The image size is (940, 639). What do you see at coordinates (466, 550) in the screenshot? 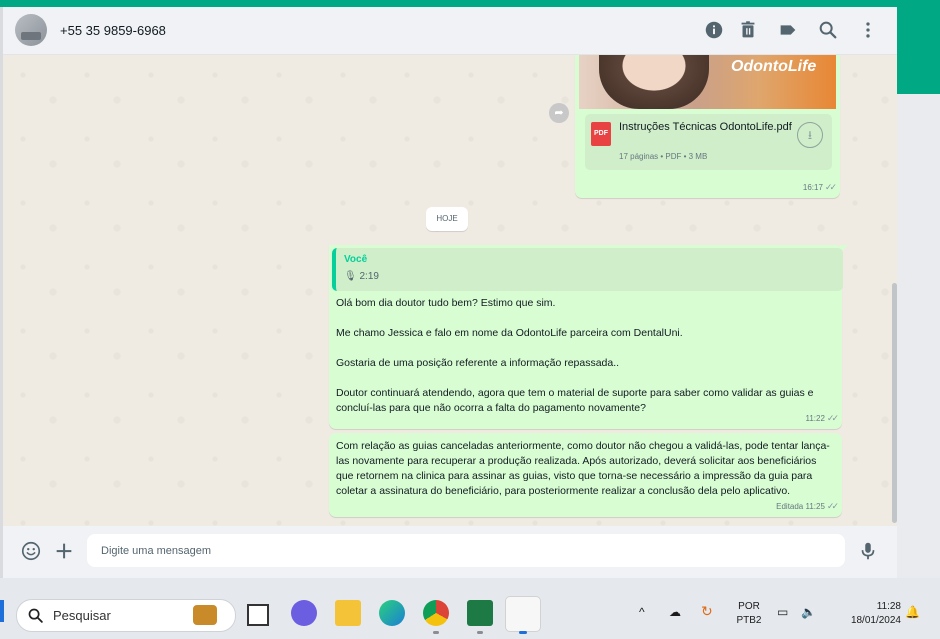
I see `message-input` at bounding box center [466, 550].